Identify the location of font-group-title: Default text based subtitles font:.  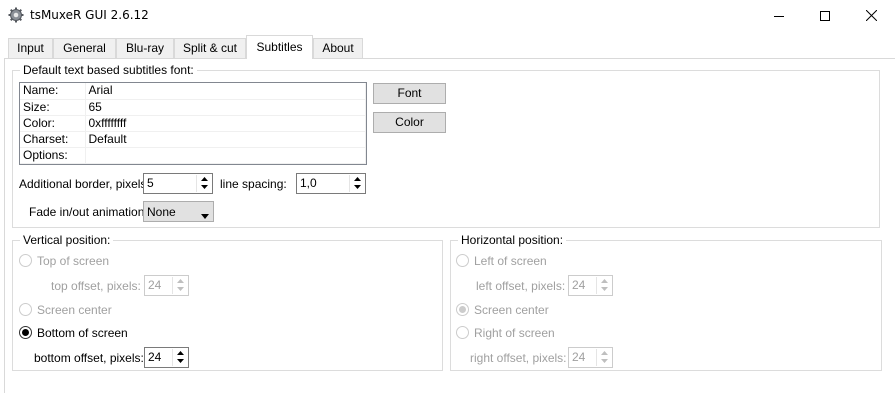
(108, 70).